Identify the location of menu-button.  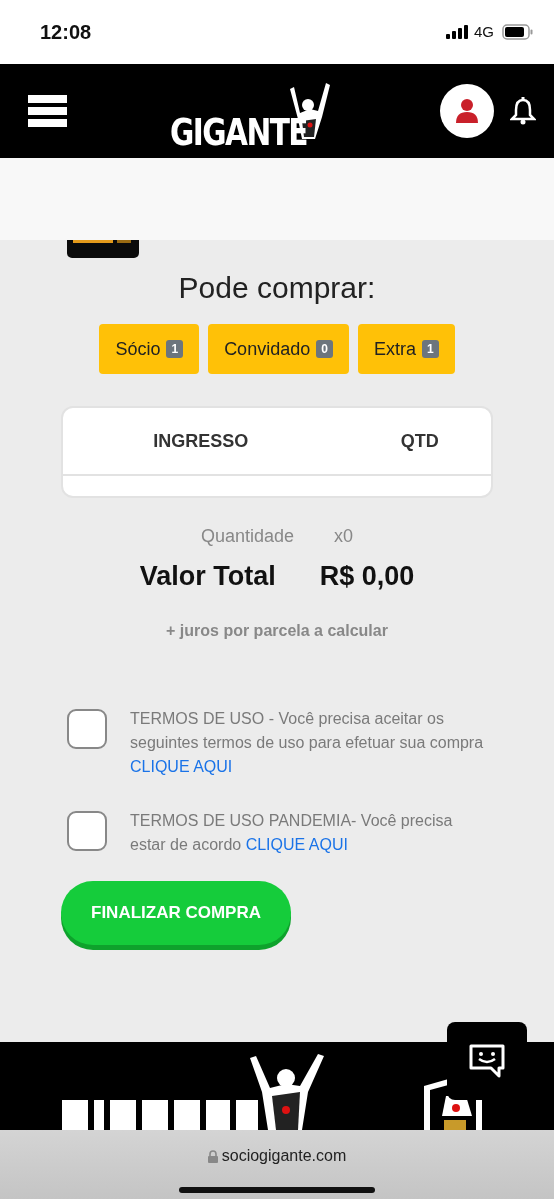
(47, 111).